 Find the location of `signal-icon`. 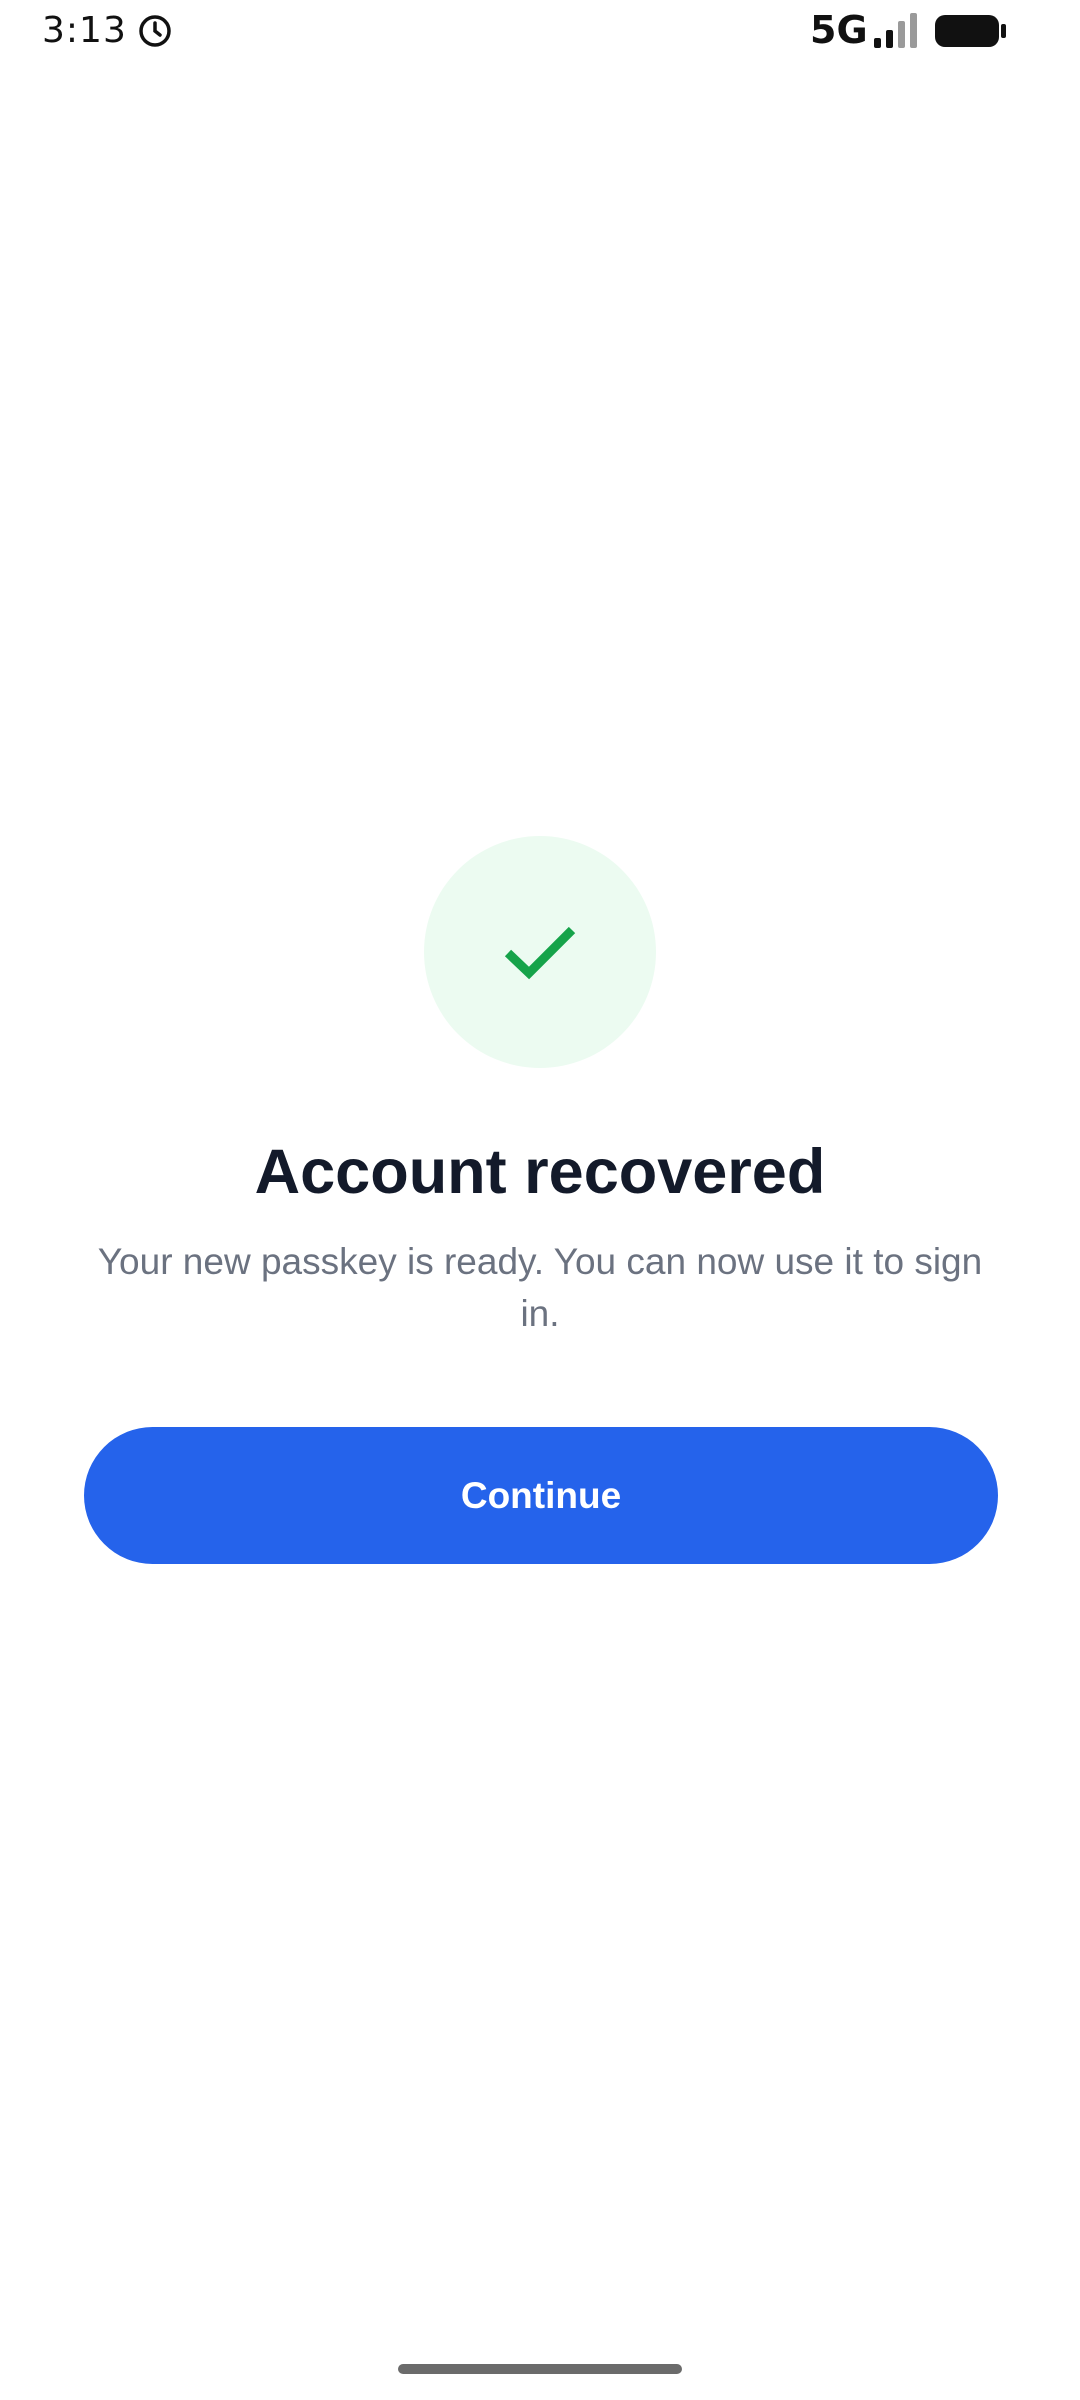

signal-icon is located at coordinates (897, 31).